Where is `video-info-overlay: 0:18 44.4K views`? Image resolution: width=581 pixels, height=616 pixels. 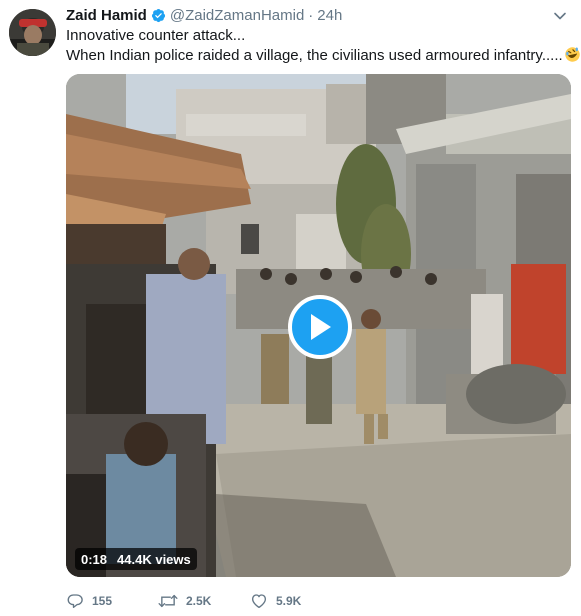 video-info-overlay: 0:18 44.4K views is located at coordinates (136, 559).